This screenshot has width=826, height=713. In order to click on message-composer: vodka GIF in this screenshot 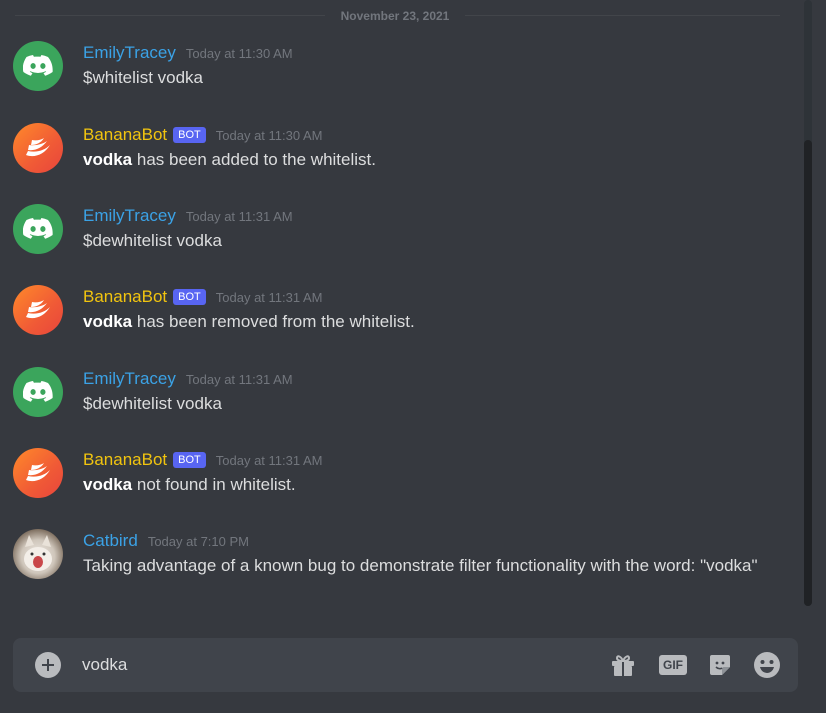, I will do `click(405, 665)`.